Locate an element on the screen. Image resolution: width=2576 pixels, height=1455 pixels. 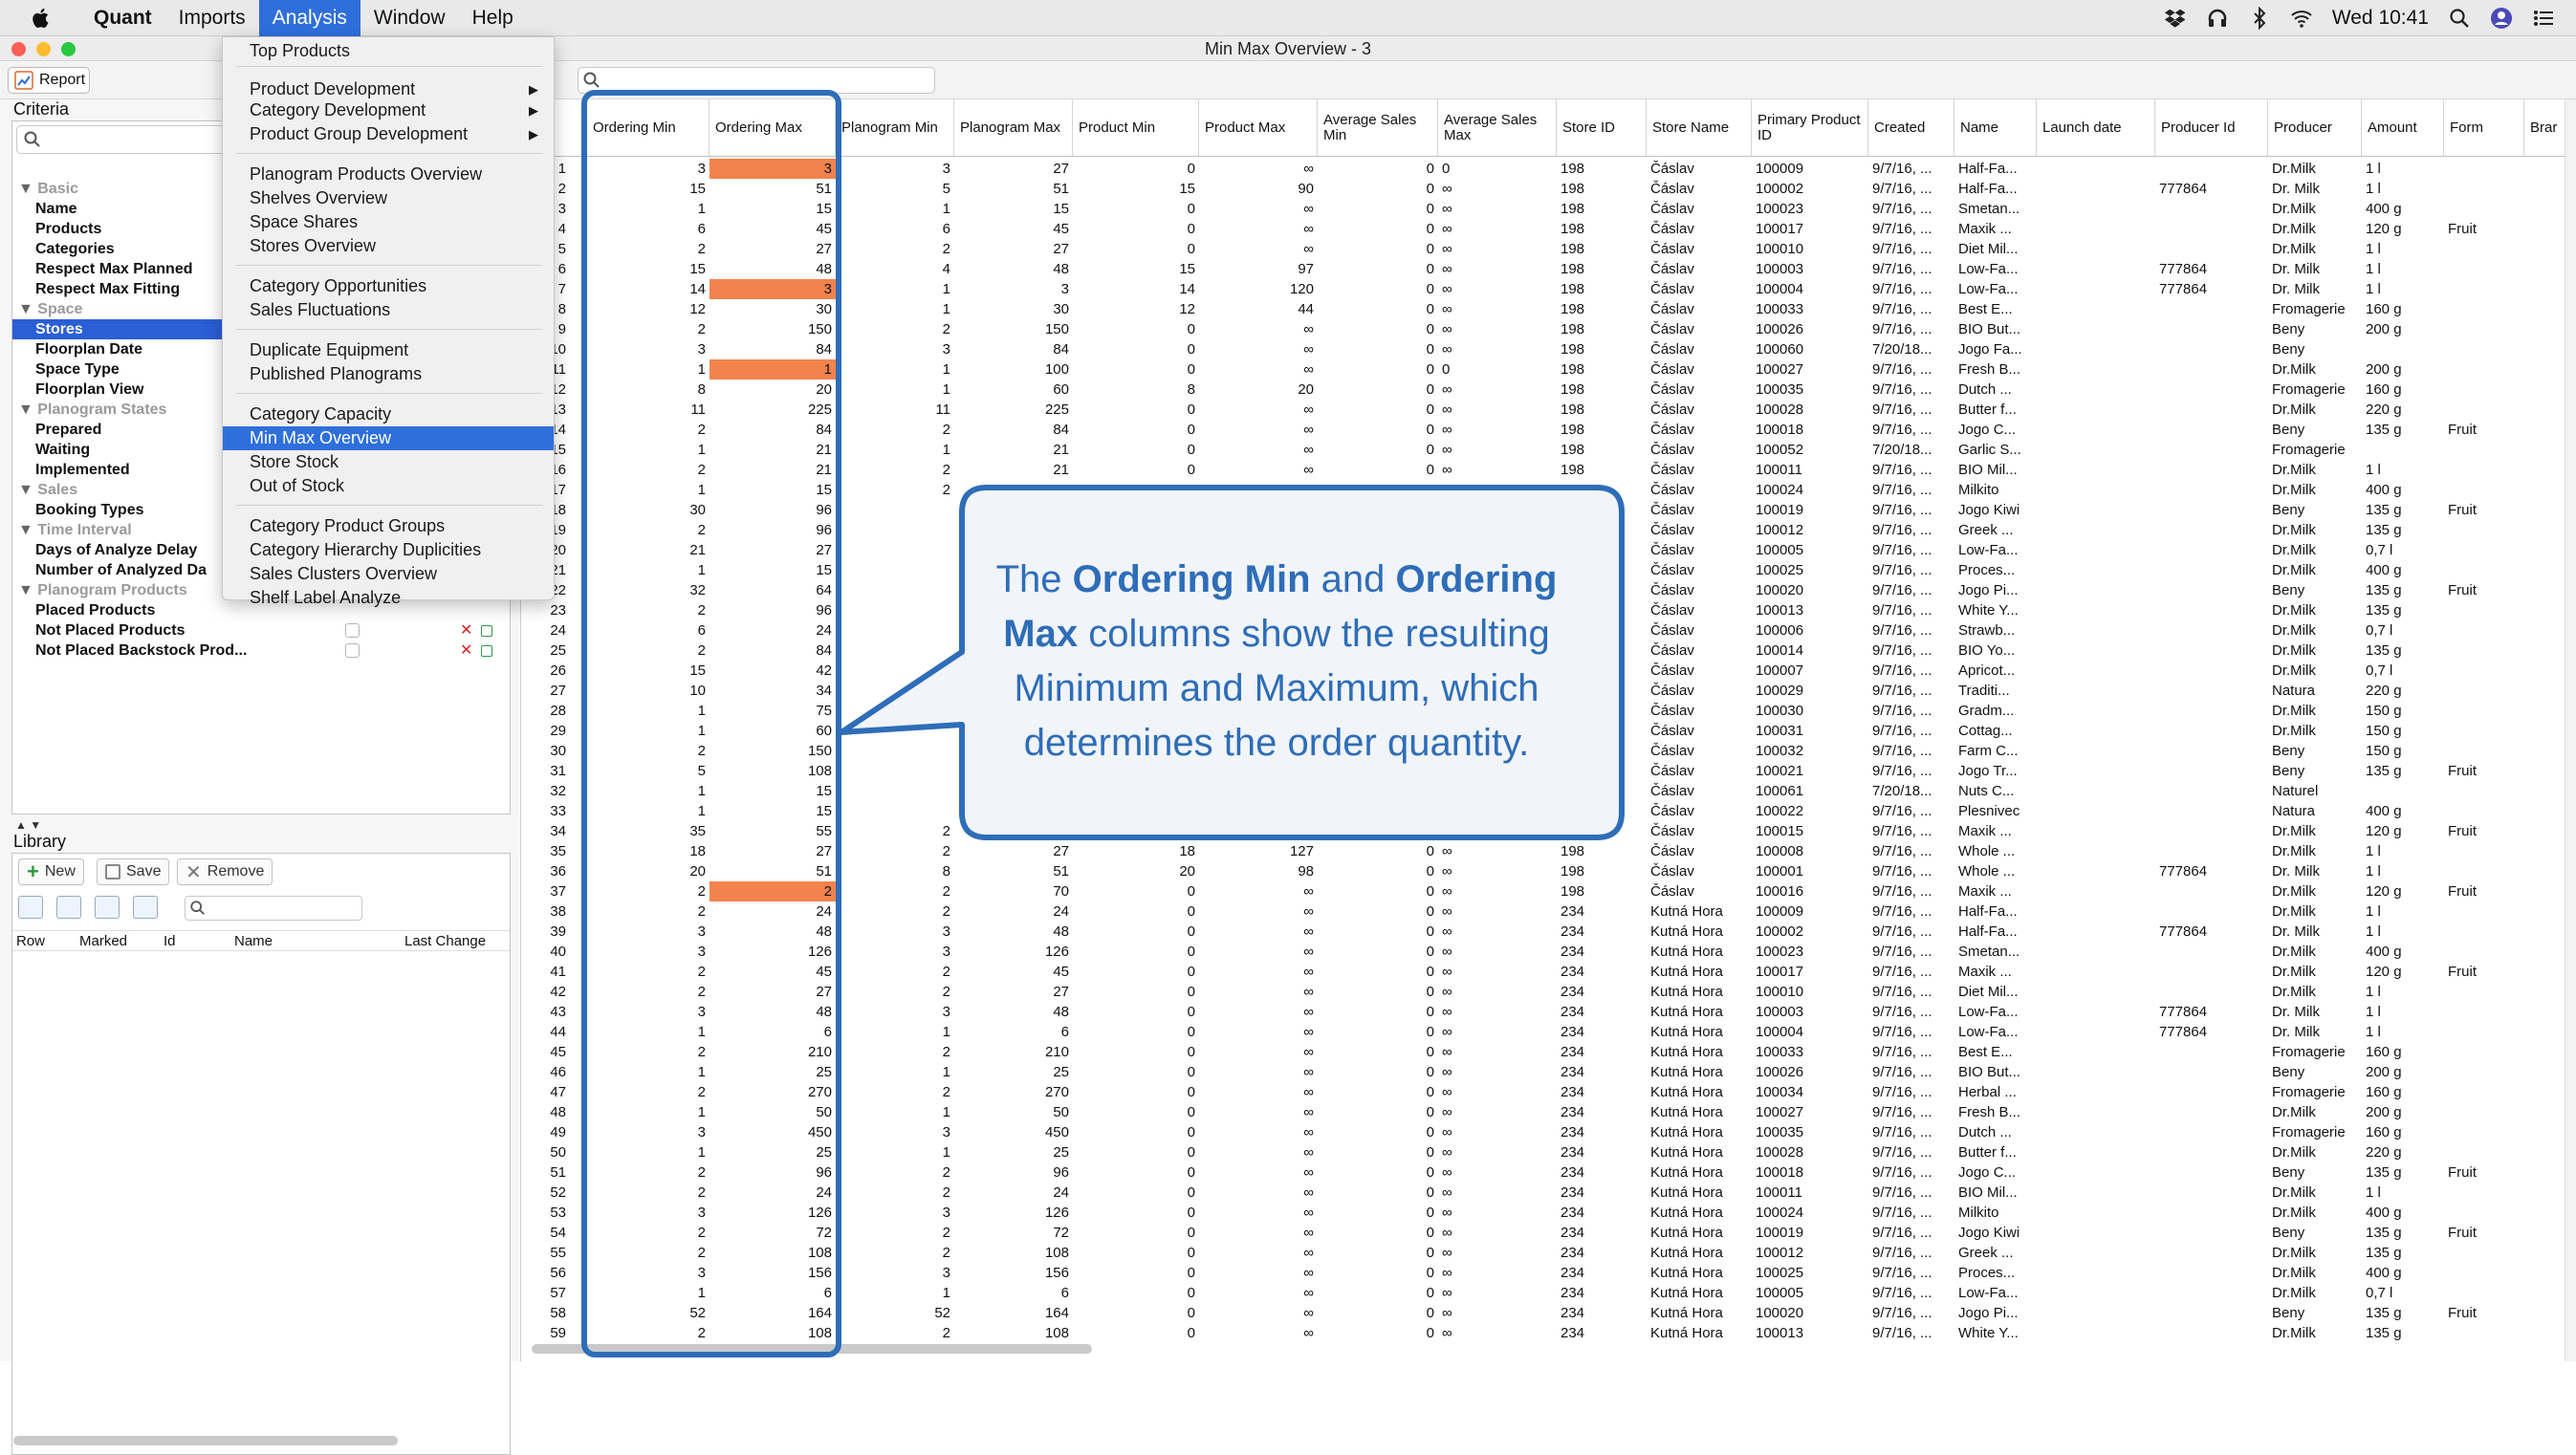
table-cell: 25 is located at coordinates (1013, 1152).